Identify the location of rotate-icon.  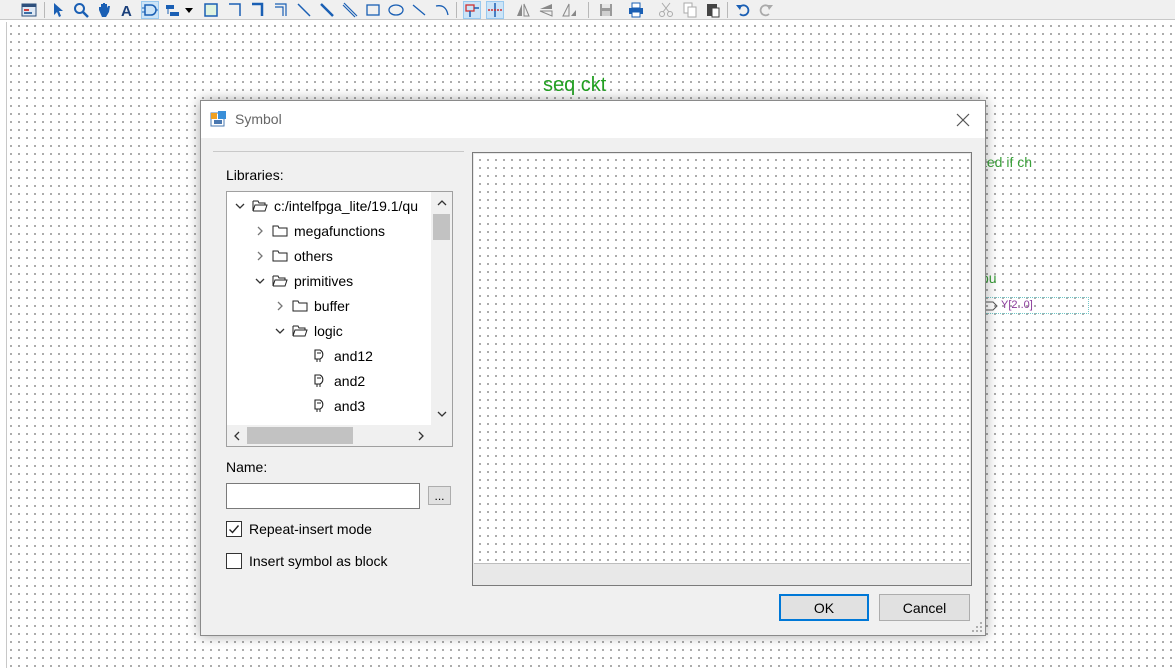
(569, 10).